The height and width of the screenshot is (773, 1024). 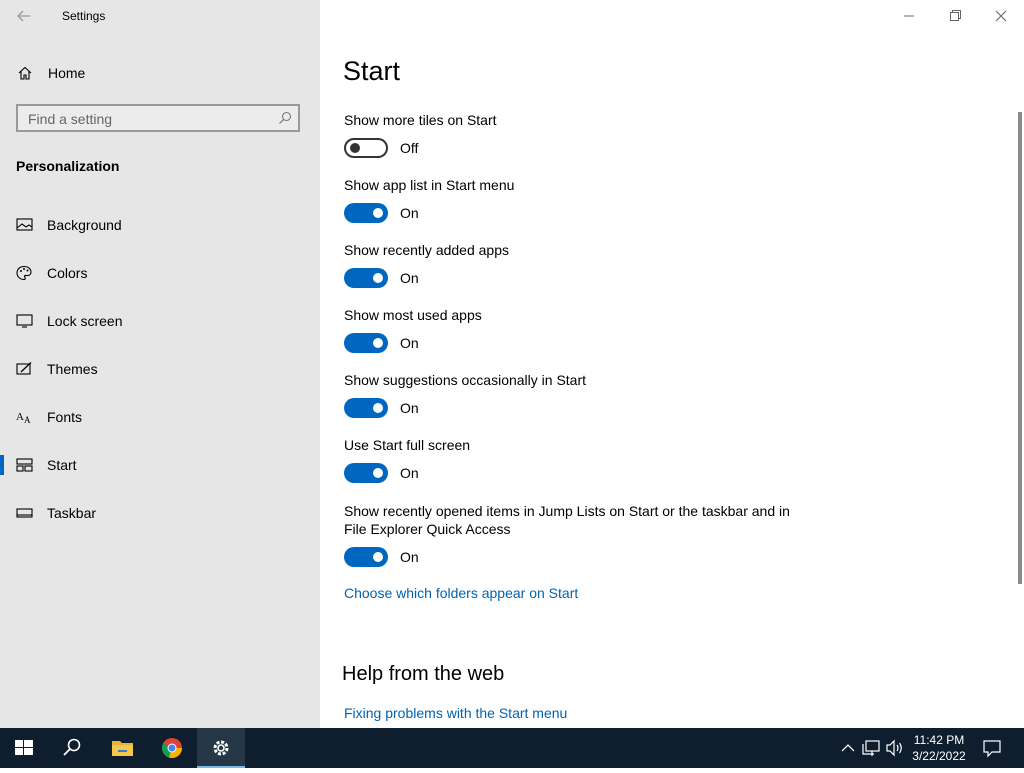 What do you see at coordinates (413, 315) in the screenshot?
I see `setting-title: Show most used apps` at bounding box center [413, 315].